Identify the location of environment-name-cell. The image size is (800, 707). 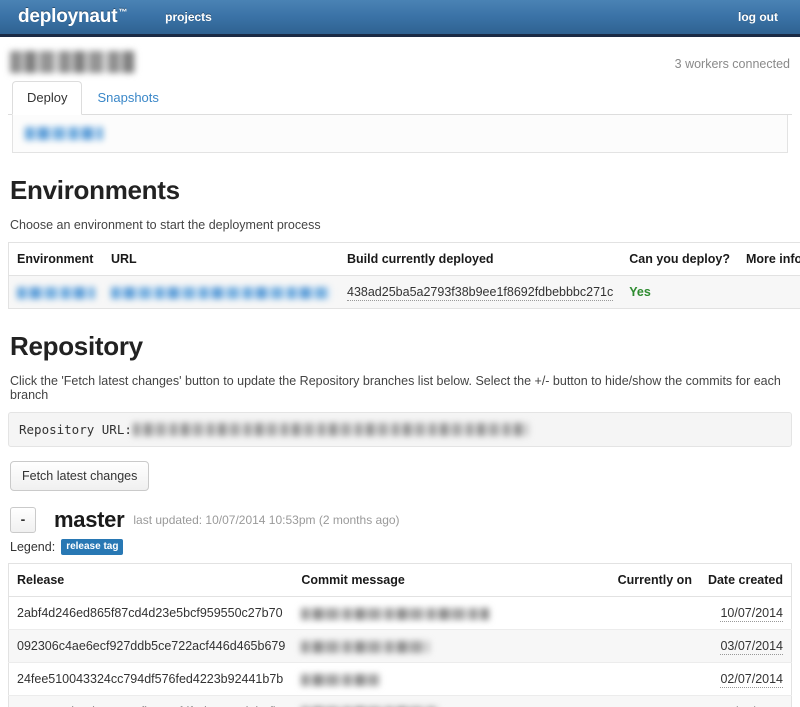
(56, 291).